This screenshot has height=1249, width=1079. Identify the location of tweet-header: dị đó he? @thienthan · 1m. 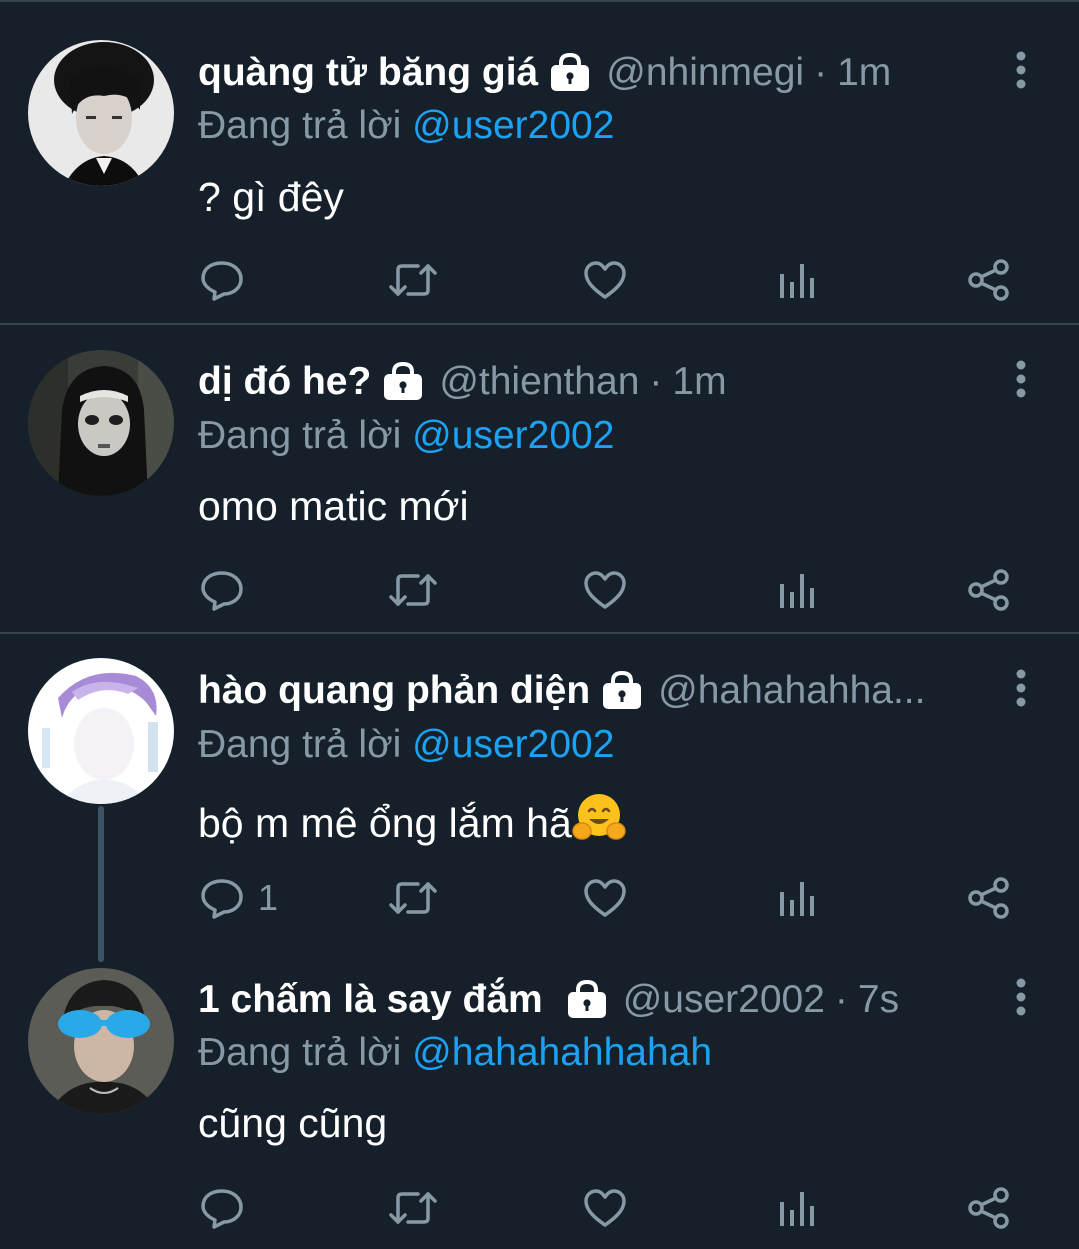
(462, 382).